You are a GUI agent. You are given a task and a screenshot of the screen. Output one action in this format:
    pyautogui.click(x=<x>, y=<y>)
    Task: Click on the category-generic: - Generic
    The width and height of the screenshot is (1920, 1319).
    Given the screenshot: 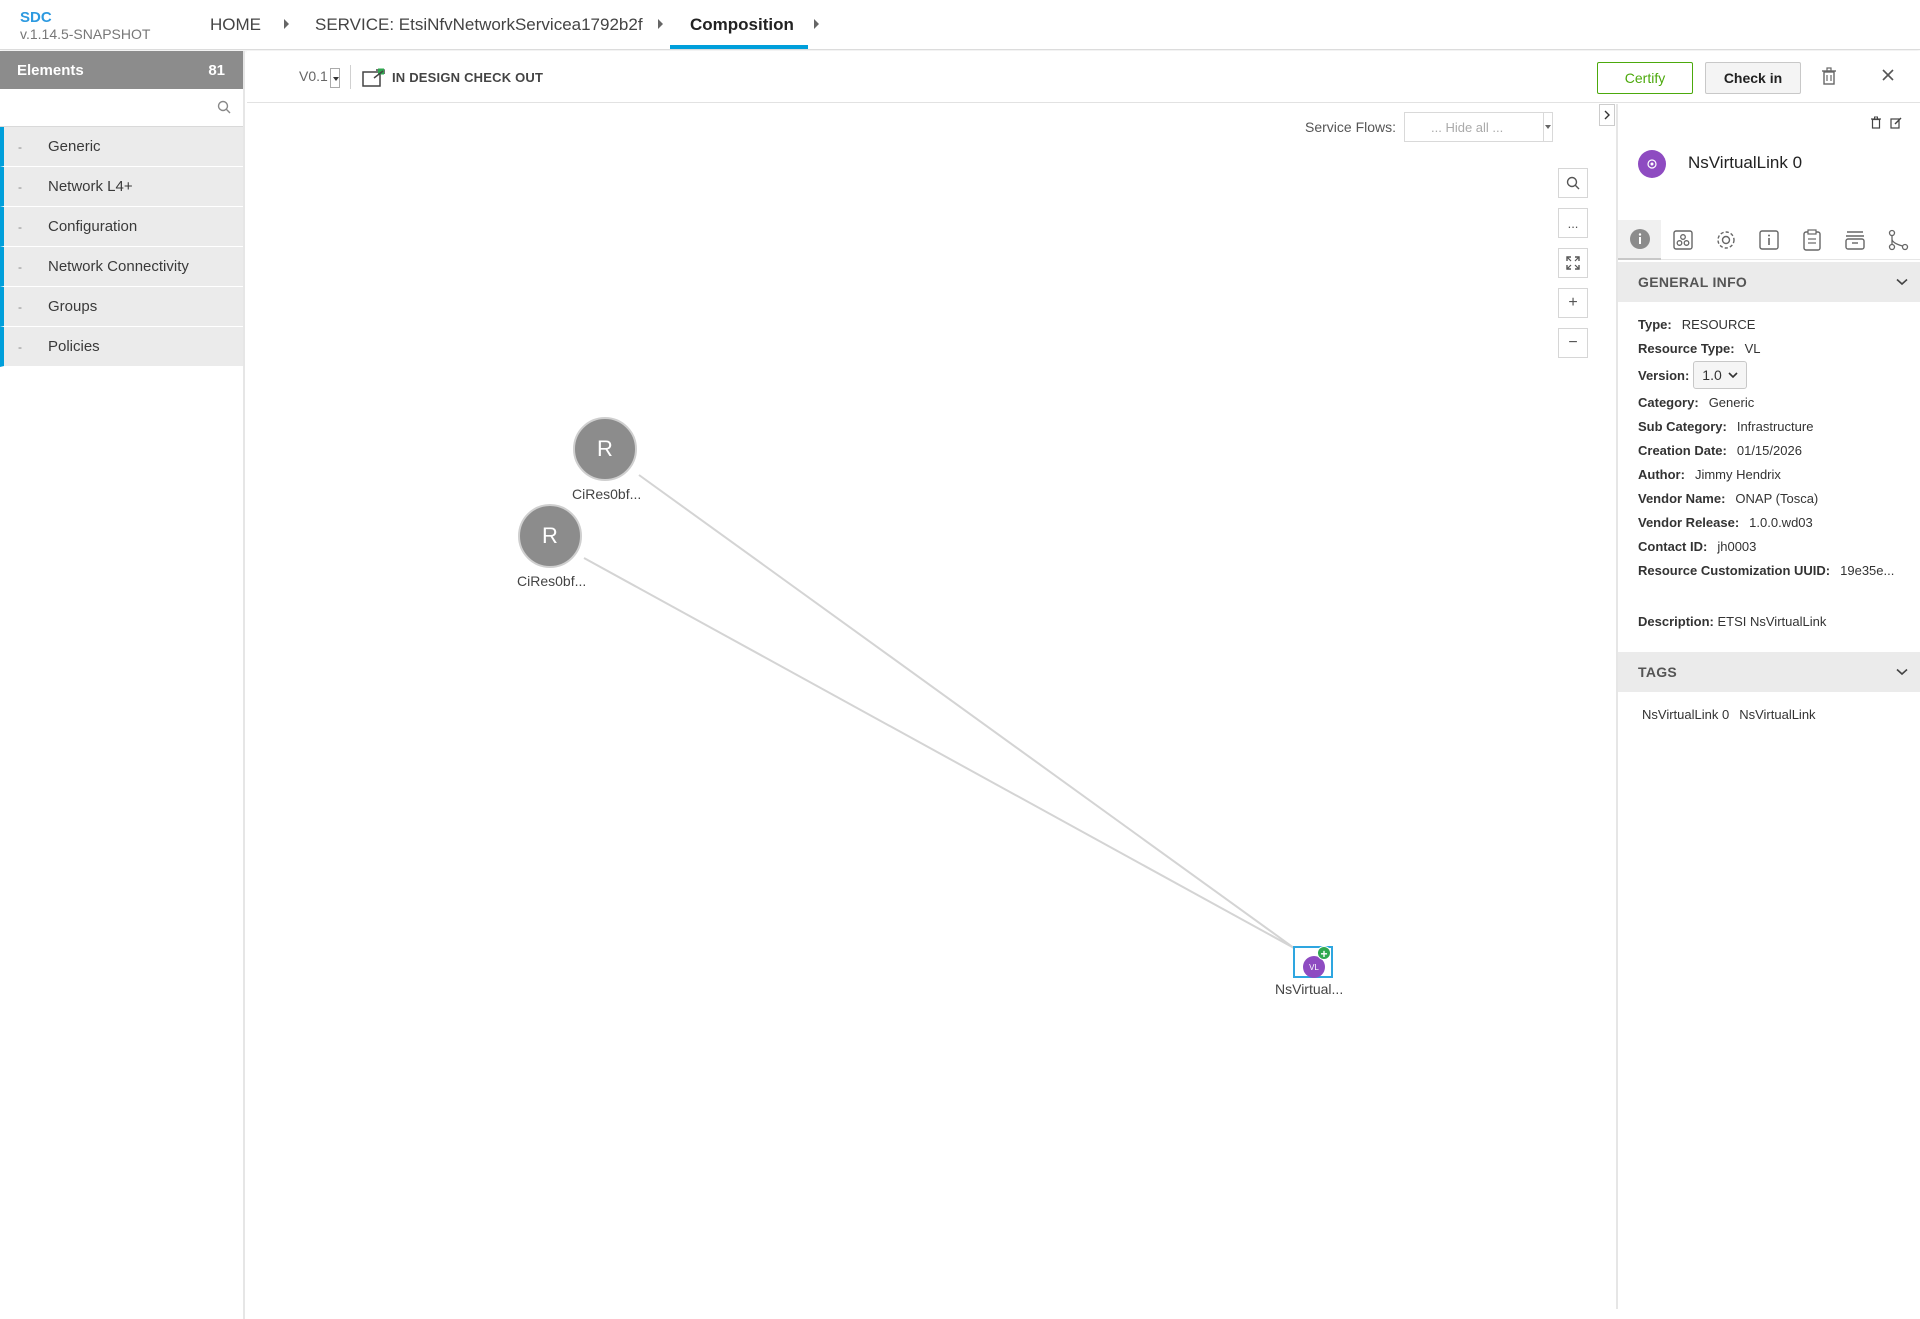 What is the action you would take?
    pyautogui.click(x=121, y=147)
    